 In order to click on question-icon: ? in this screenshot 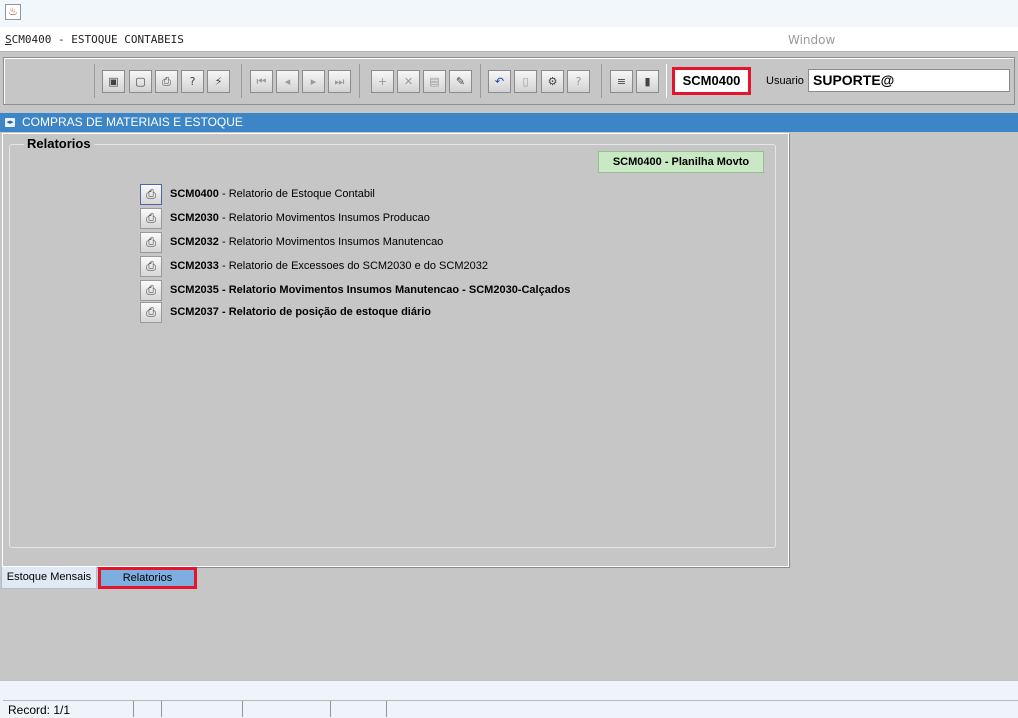, I will do `click(578, 81)`.